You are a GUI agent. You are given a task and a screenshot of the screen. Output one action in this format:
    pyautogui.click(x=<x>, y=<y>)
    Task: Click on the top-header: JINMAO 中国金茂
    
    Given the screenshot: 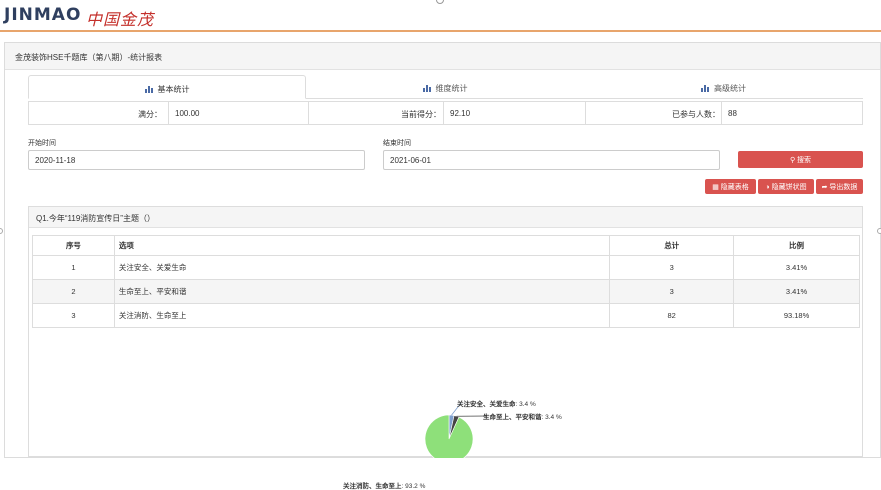 What is the action you would take?
    pyautogui.click(x=440, y=16)
    